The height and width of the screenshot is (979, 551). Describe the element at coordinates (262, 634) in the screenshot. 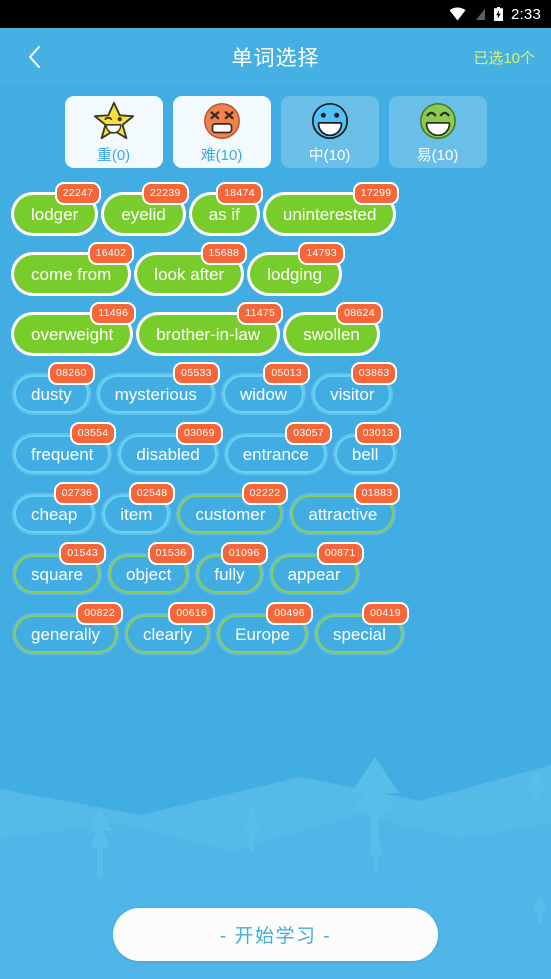

I see `word-chip-label: Europe` at that location.